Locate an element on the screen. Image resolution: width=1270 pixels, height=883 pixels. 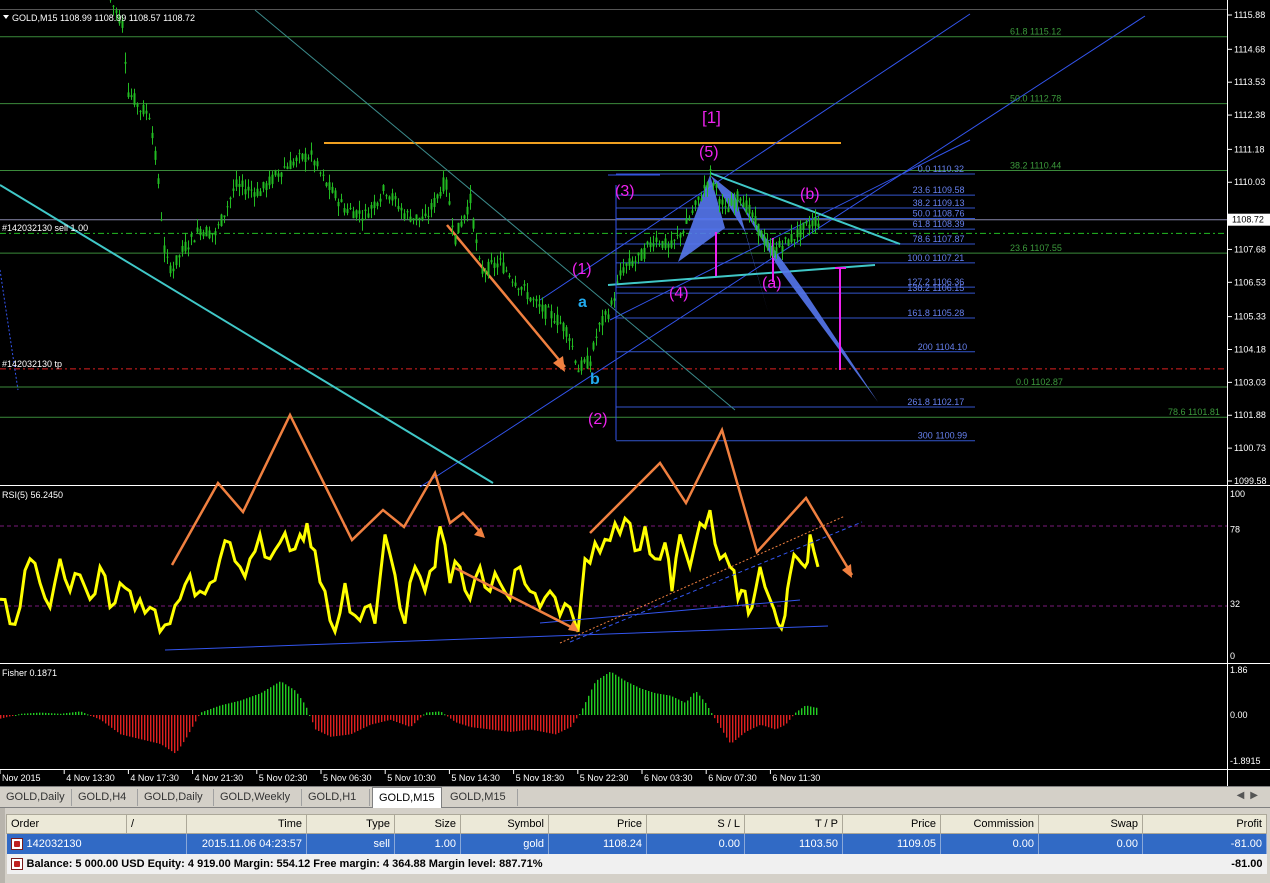
column-current-price: Price is located at coordinates (891, 824).